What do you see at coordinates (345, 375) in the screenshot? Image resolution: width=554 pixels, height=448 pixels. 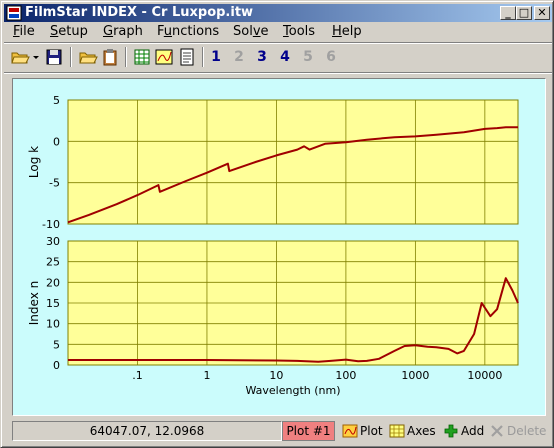 I see `x-tick-label: 100` at bounding box center [345, 375].